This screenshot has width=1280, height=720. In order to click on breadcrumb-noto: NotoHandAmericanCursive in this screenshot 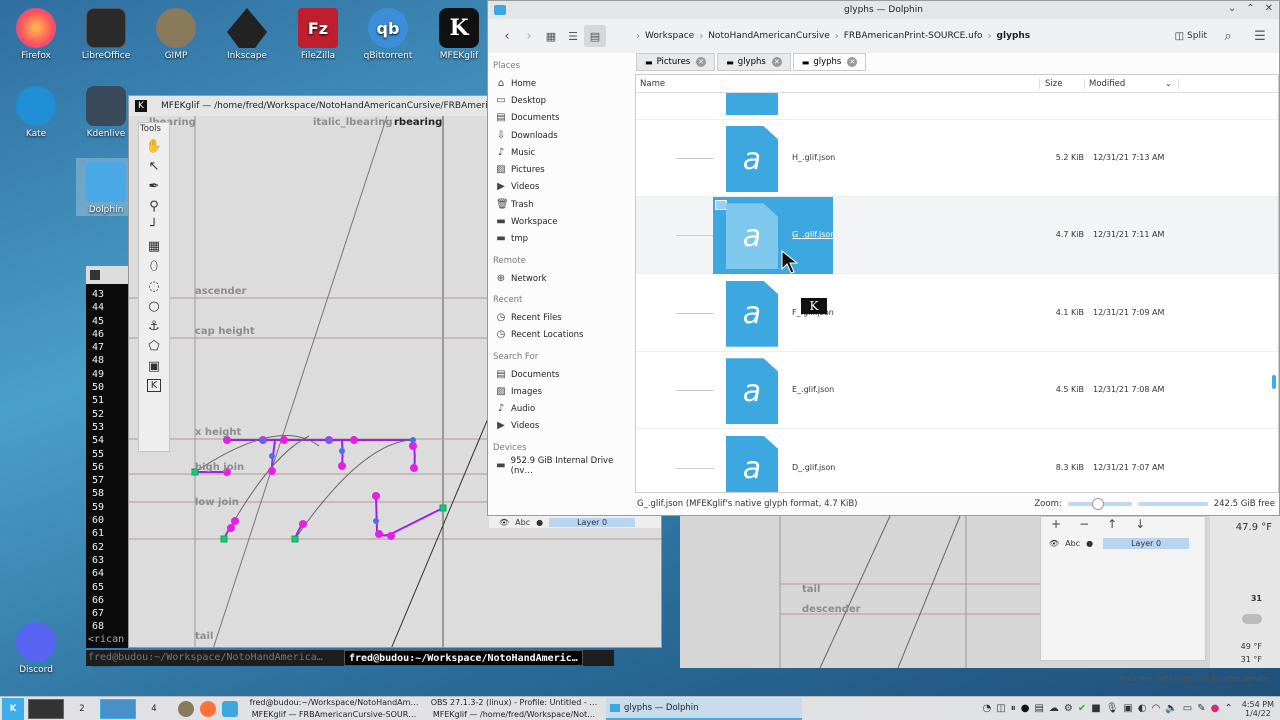, I will do `click(769, 36)`.